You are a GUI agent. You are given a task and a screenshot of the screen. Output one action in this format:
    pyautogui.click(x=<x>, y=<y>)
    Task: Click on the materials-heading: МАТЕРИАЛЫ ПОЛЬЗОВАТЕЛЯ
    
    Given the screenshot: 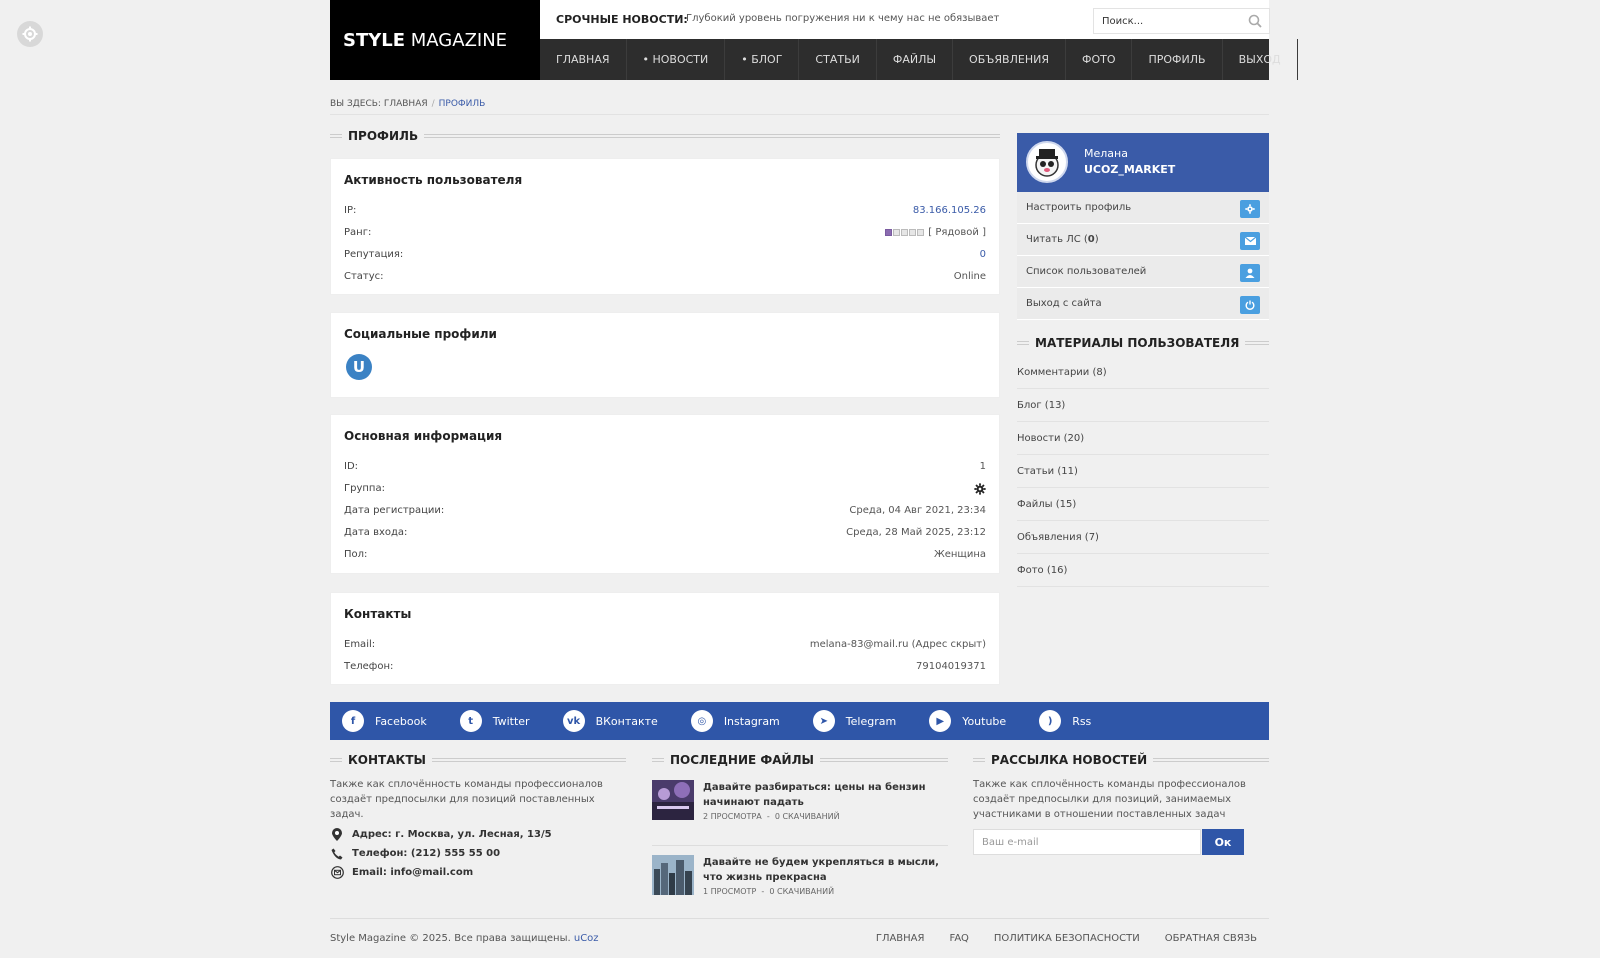 What is the action you would take?
    pyautogui.click(x=1143, y=343)
    